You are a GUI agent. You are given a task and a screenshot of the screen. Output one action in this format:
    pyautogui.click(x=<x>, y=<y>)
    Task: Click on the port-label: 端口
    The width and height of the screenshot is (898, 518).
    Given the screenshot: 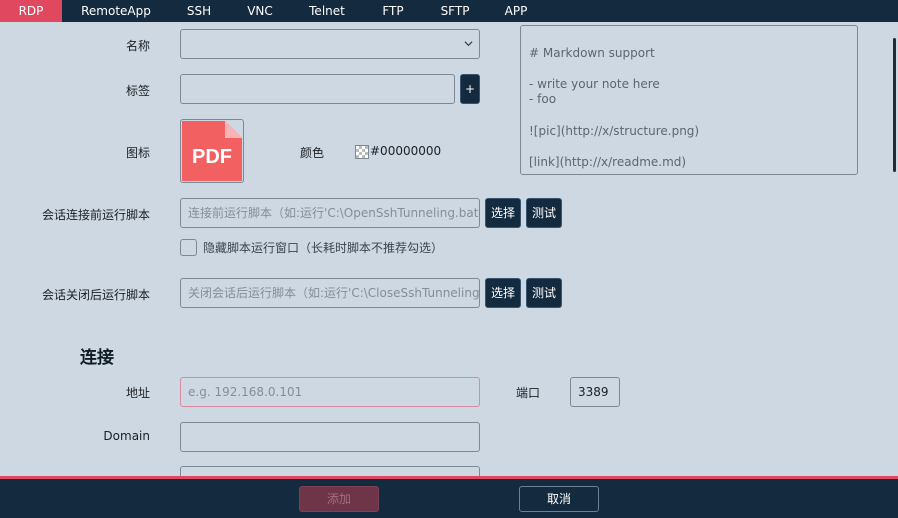 What is the action you would take?
    pyautogui.click(x=528, y=393)
    